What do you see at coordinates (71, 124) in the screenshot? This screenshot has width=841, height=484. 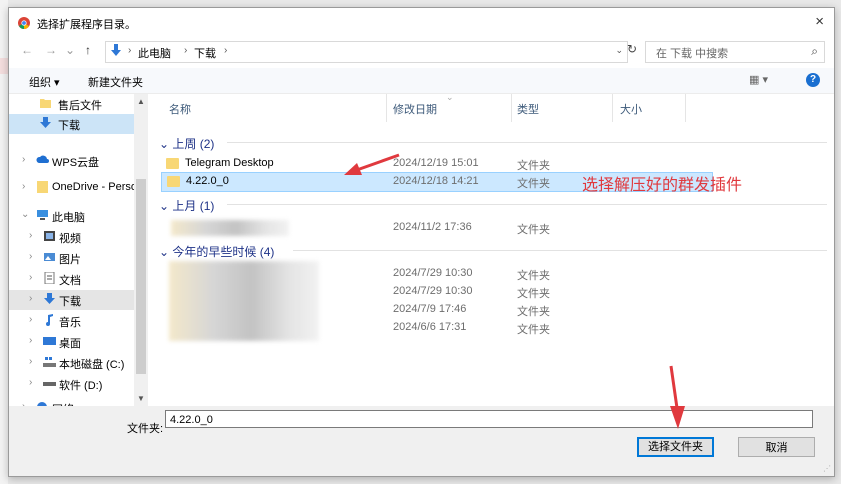 I see `nav-item-downloads-quick: 下载` at bounding box center [71, 124].